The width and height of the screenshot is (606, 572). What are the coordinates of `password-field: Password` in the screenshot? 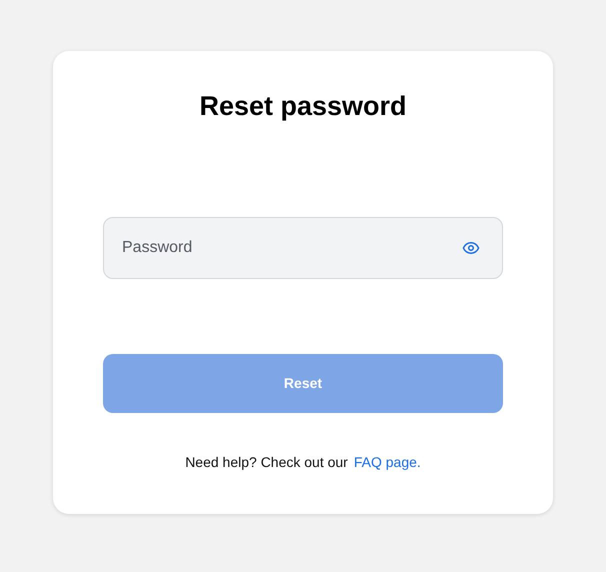 It's located at (303, 248).